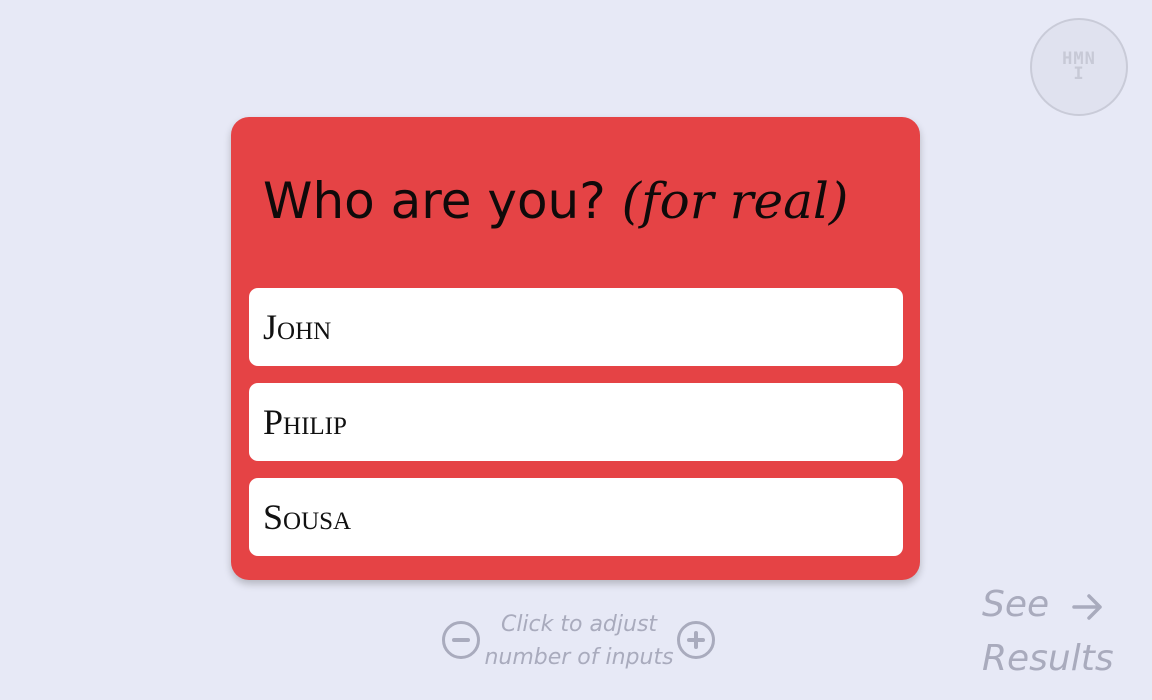 This screenshot has width=1152, height=700. I want to click on remove-input-button, so click(461, 640).